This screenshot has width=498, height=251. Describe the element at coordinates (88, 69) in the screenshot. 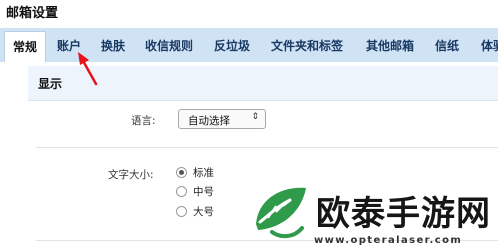

I see `red-arrow-annotation-icon` at that location.